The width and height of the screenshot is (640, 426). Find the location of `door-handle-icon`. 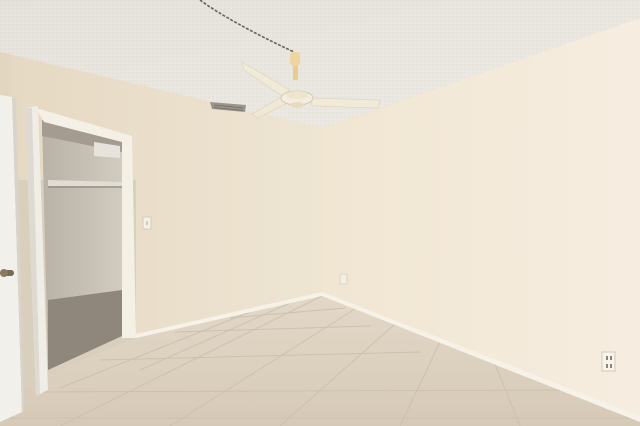

door-handle-icon is located at coordinates (7, 273).